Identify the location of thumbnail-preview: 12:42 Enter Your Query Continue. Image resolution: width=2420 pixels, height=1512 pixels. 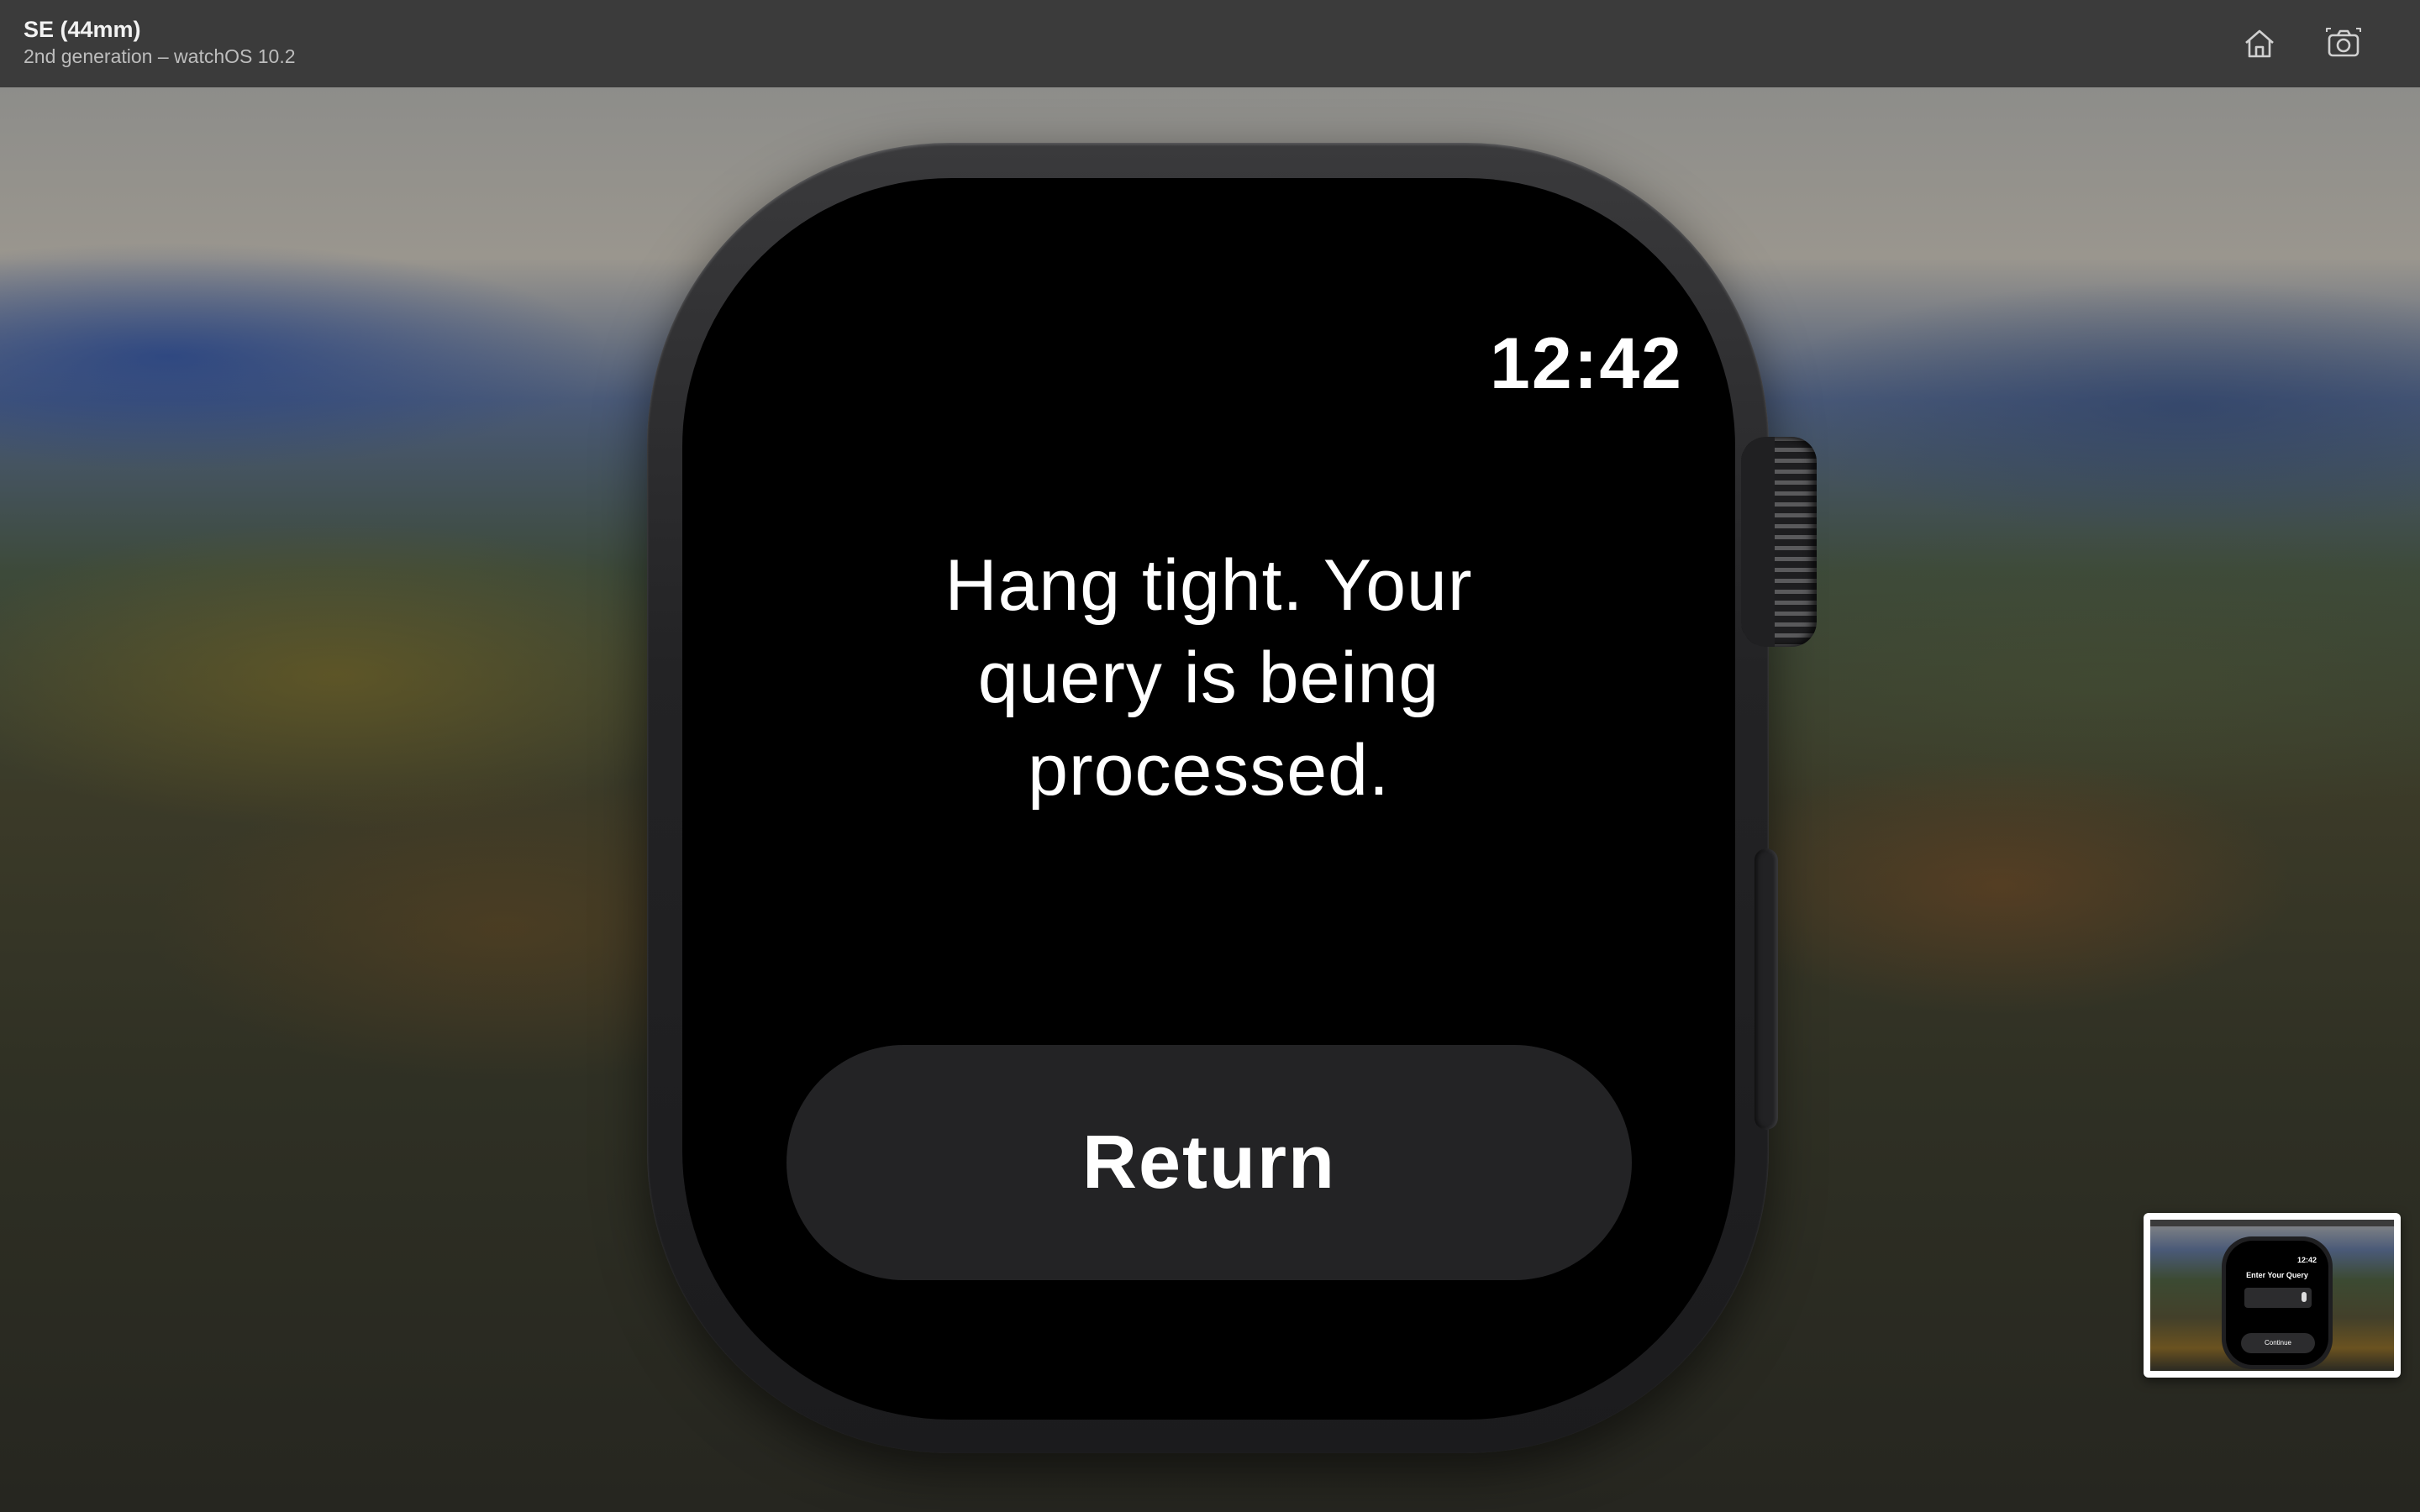
(2272, 1295).